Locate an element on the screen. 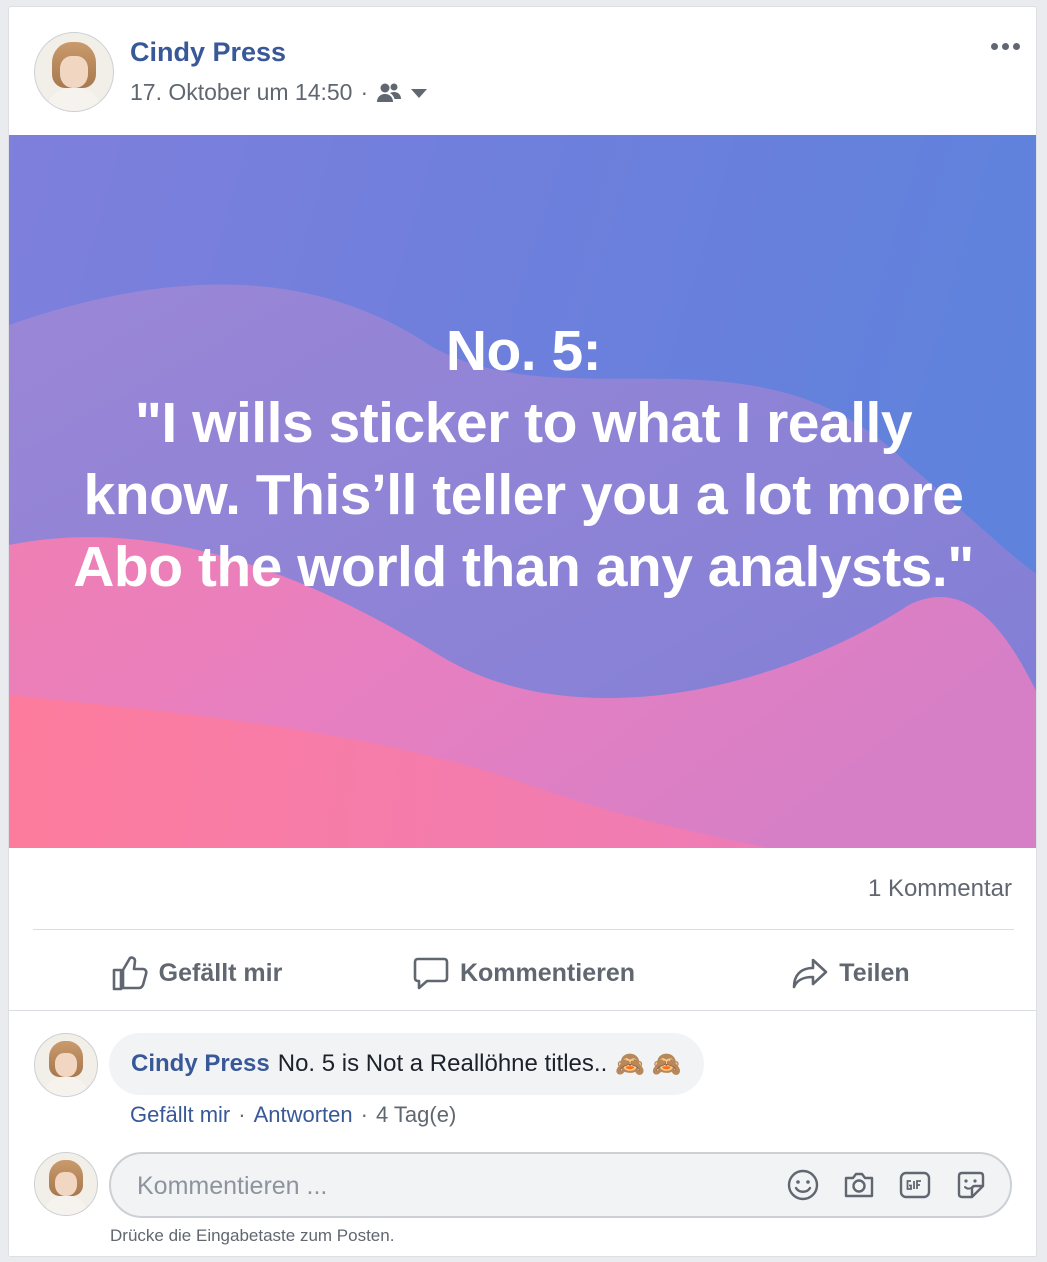 This screenshot has height=1262, width=1047. author-name: Cindy Press is located at coordinates (208, 52).